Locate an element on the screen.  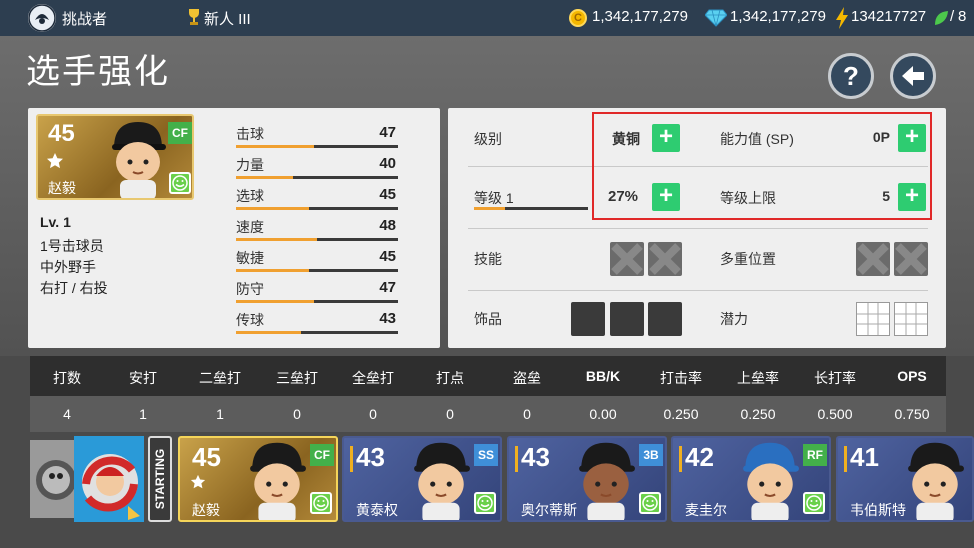
stat-header: 安打 is located at coordinates (143, 378).